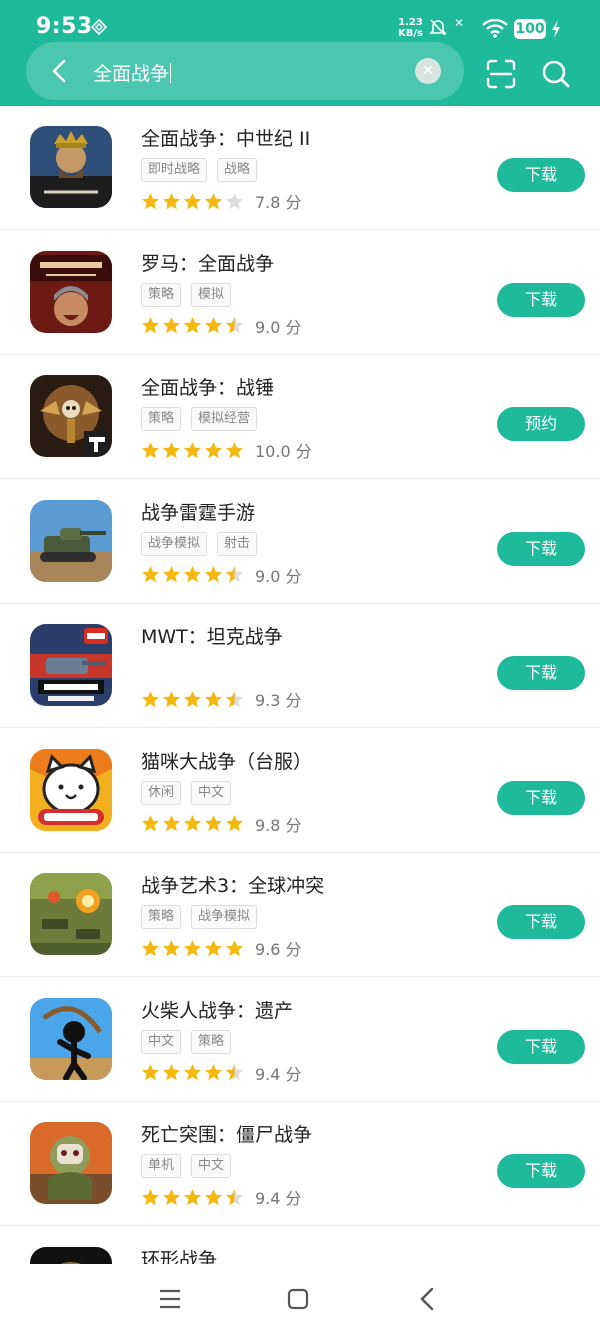 The width and height of the screenshot is (600, 1333). Describe the element at coordinates (132, 72) in the screenshot. I see `search-input: 全面战争` at that location.